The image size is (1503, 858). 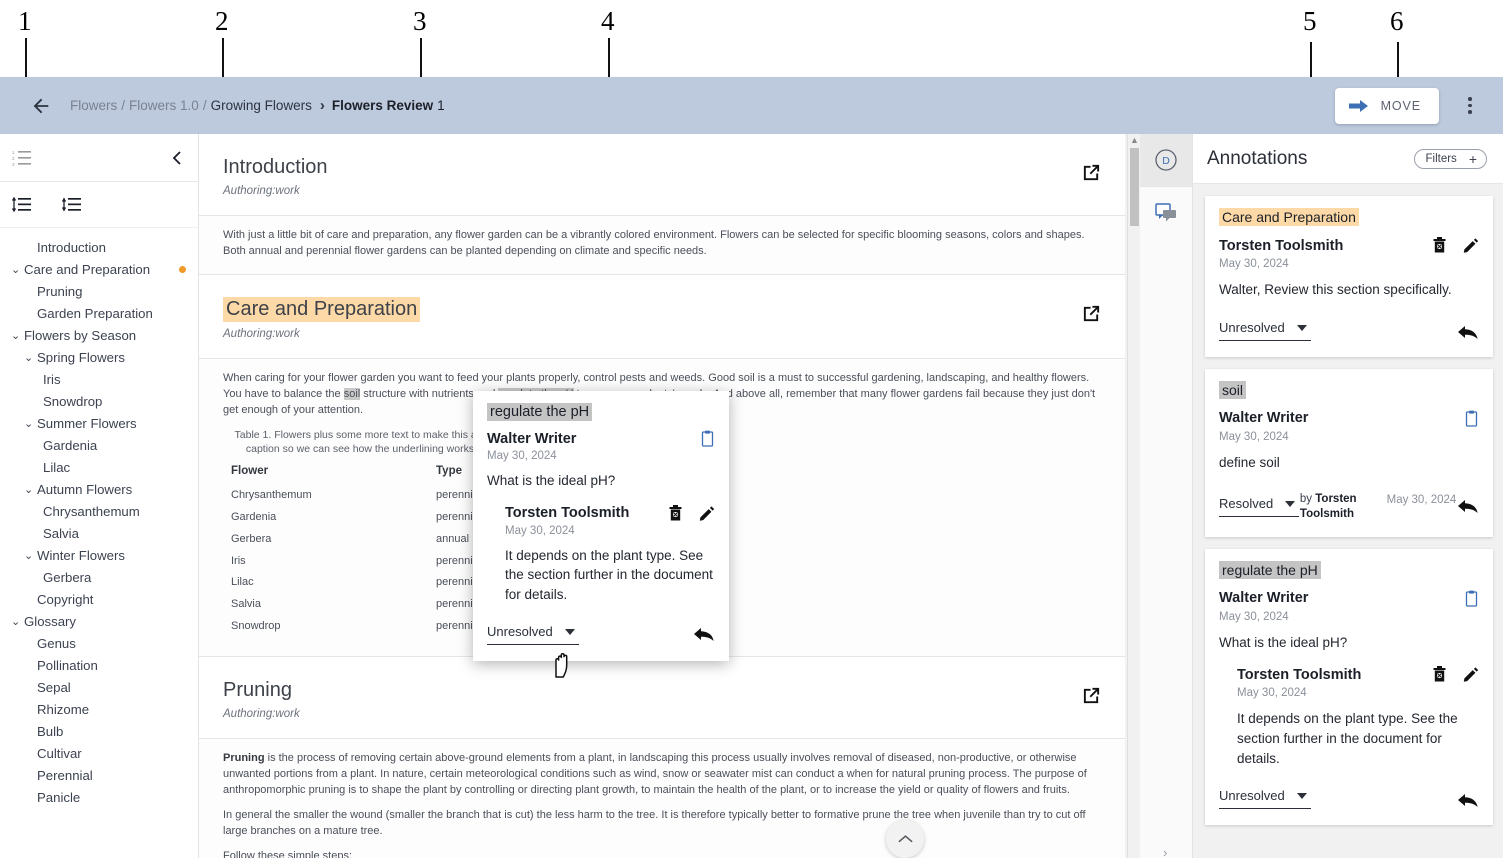 I want to click on breadcrumb-version: Flowers 1.0, so click(x=164, y=105).